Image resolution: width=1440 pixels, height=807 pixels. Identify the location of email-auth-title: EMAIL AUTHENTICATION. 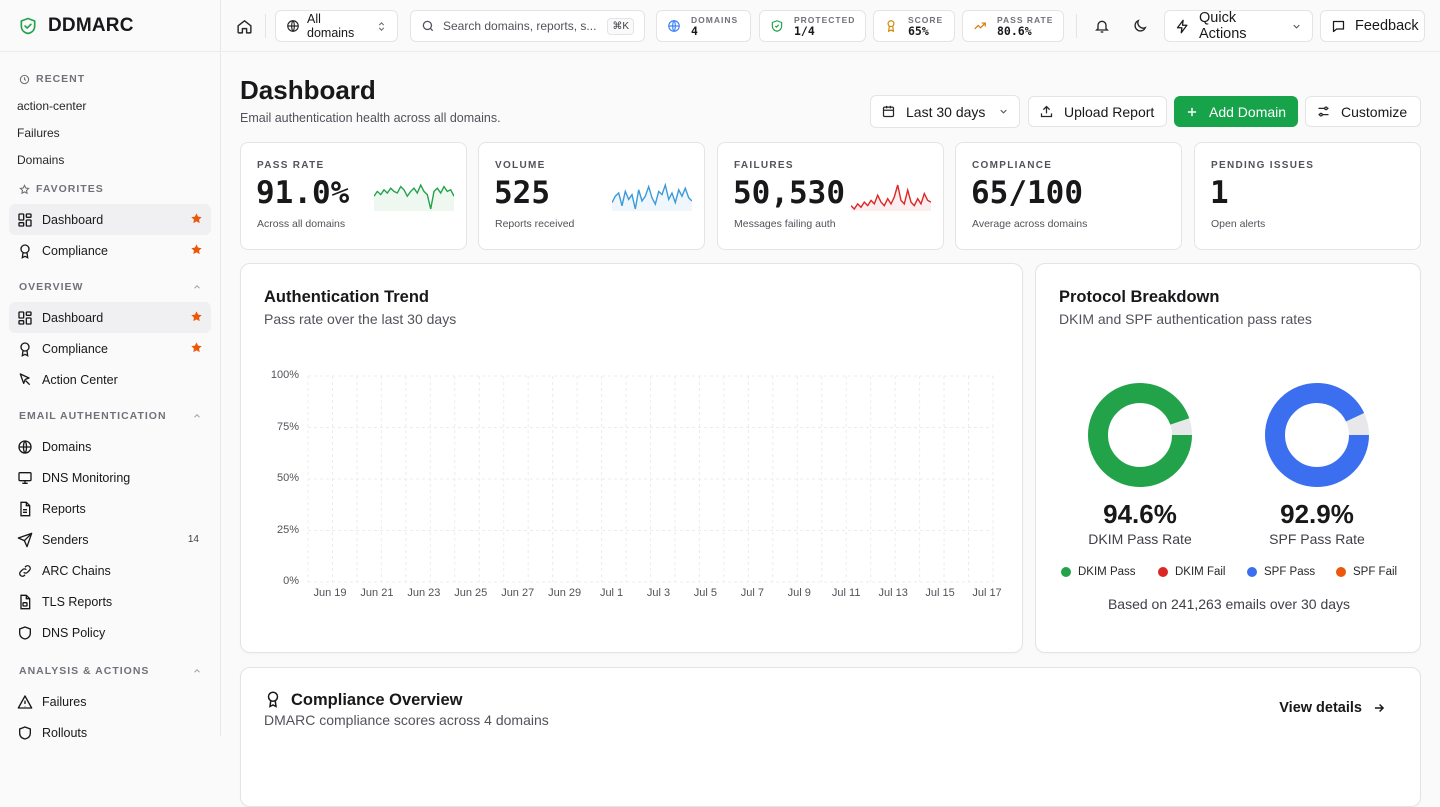
(93, 416).